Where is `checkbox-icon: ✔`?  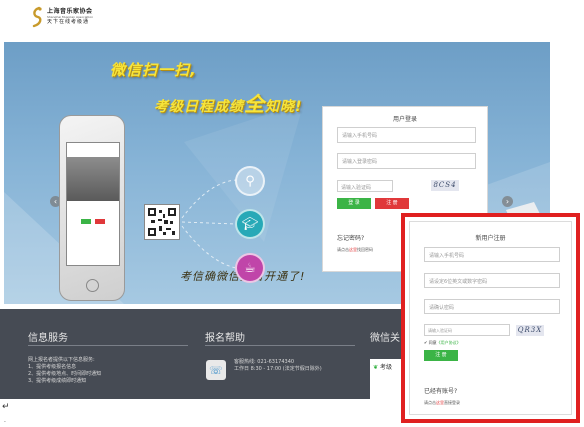
checkbox-icon: ✔ is located at coordinates (425, 342).